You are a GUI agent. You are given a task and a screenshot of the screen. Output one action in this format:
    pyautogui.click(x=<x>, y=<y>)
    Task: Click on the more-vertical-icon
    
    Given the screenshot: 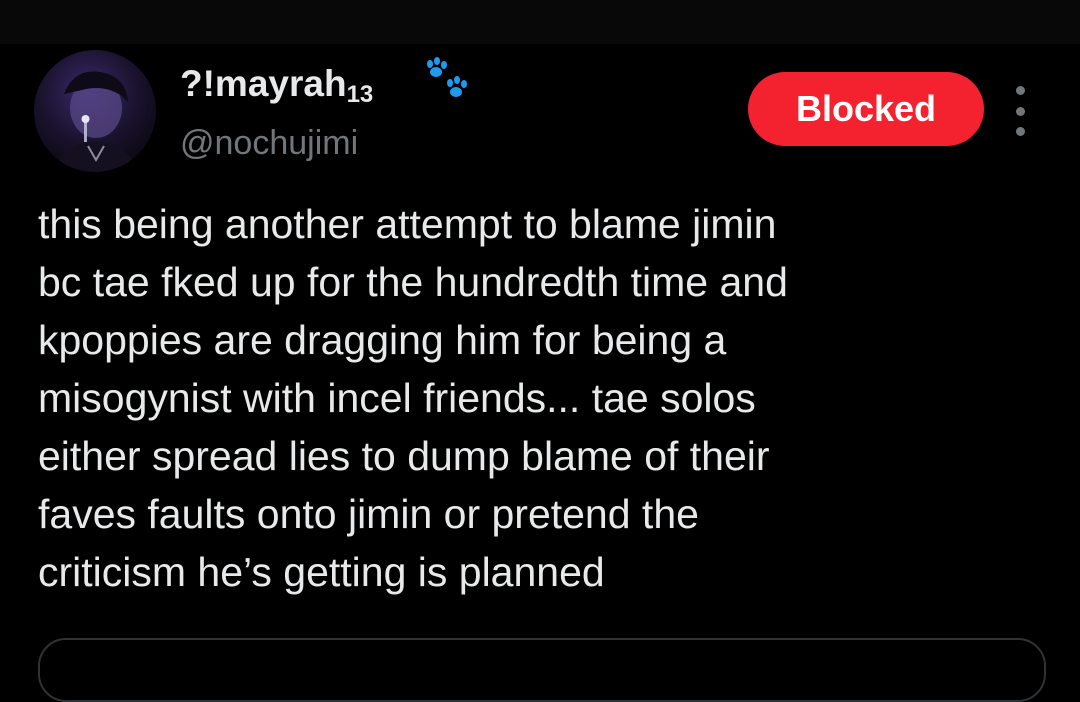 What is the action you would take?
    pyautogui.click(x=1020, y=111)
    